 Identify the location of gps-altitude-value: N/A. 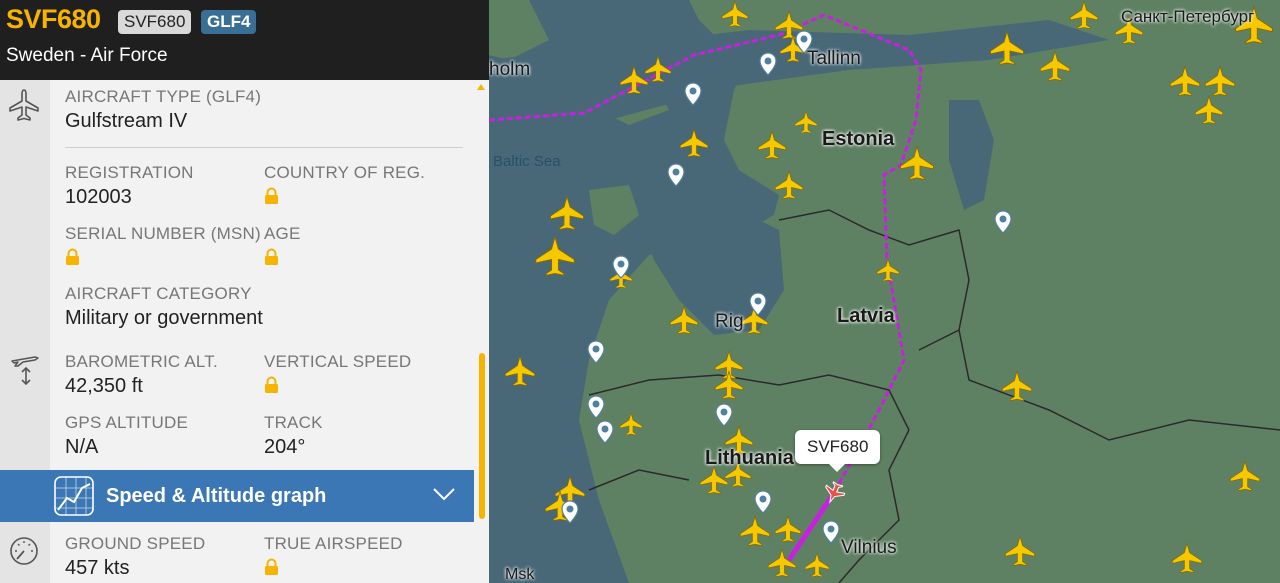
(82, 447).